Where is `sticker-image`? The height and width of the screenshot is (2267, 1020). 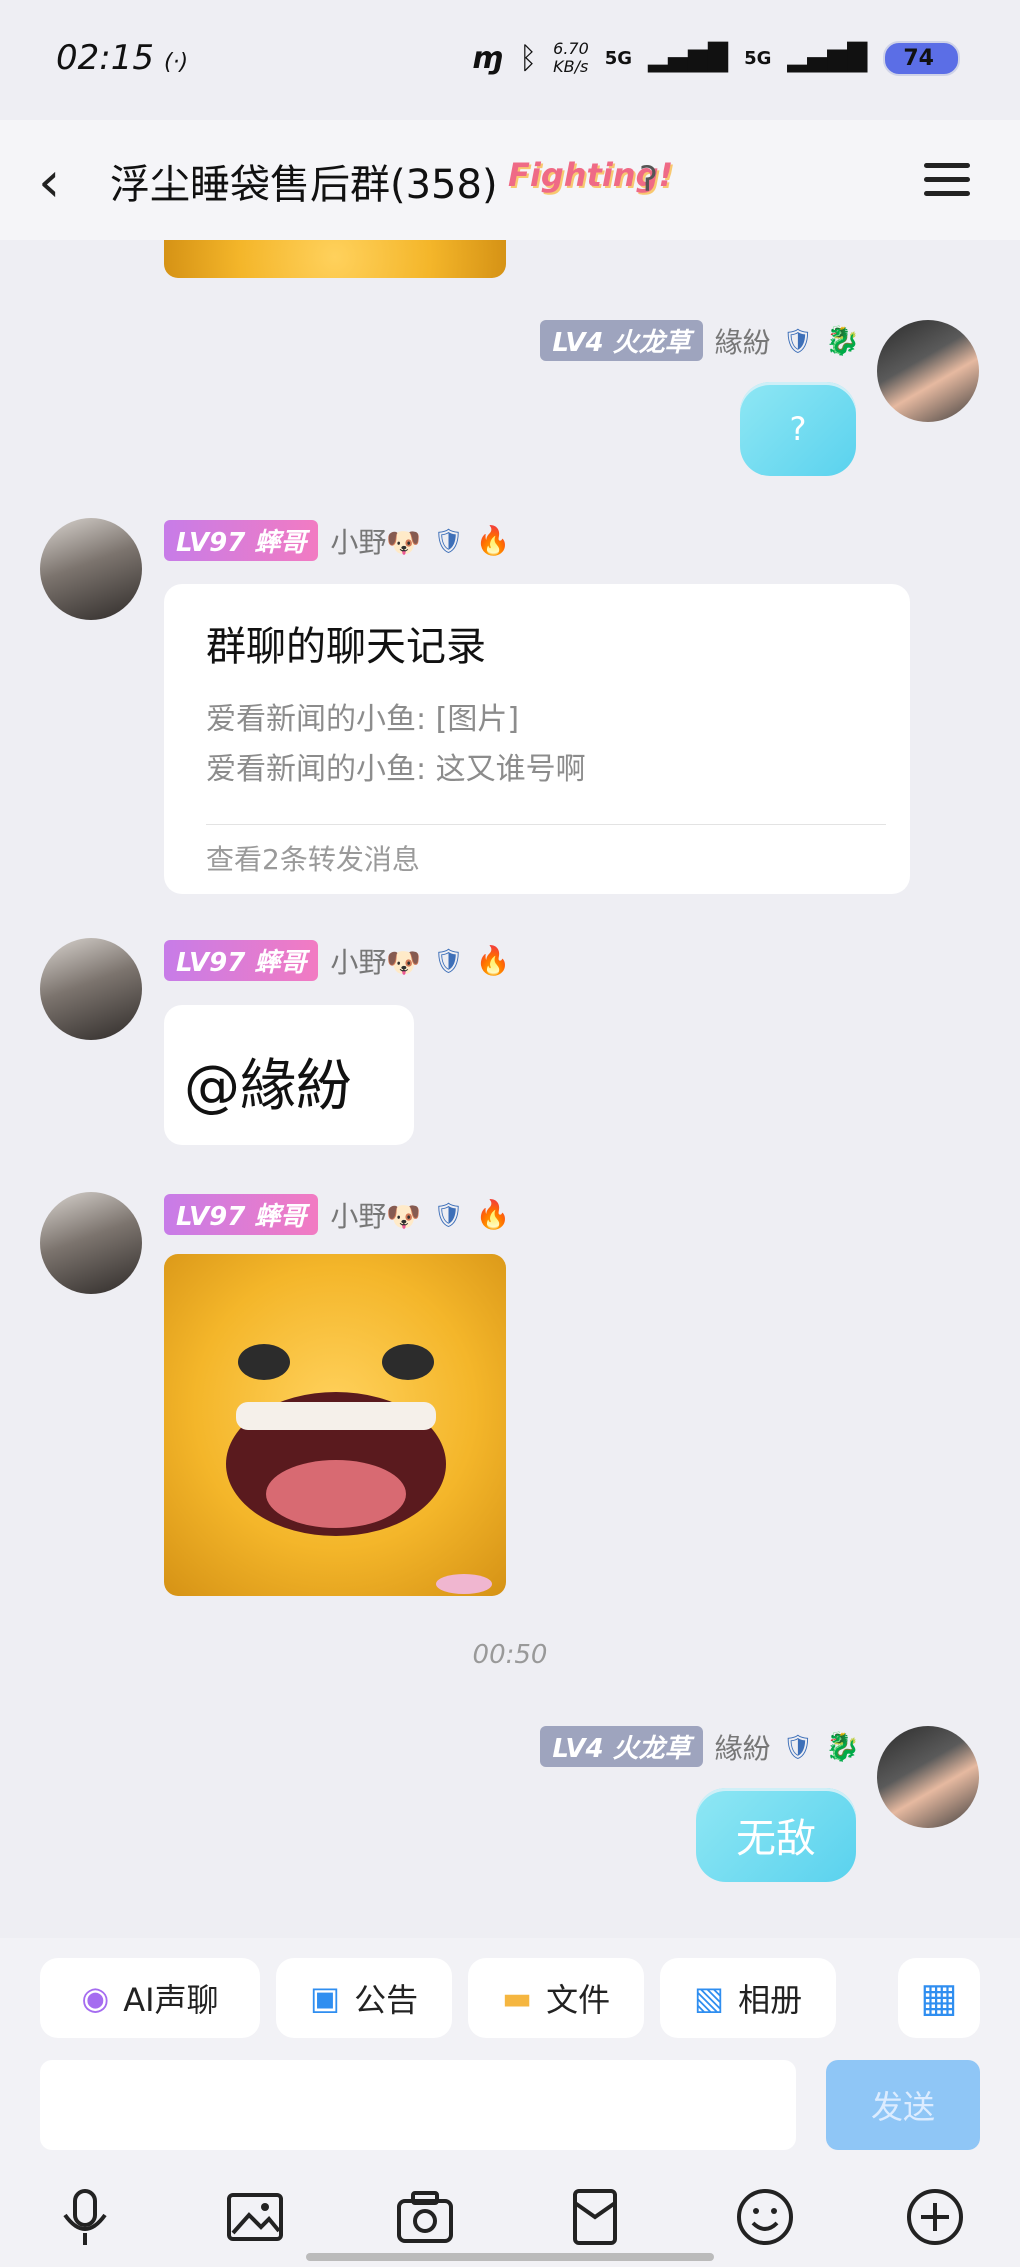 sticker-image is located at coordinates (335, 1425).